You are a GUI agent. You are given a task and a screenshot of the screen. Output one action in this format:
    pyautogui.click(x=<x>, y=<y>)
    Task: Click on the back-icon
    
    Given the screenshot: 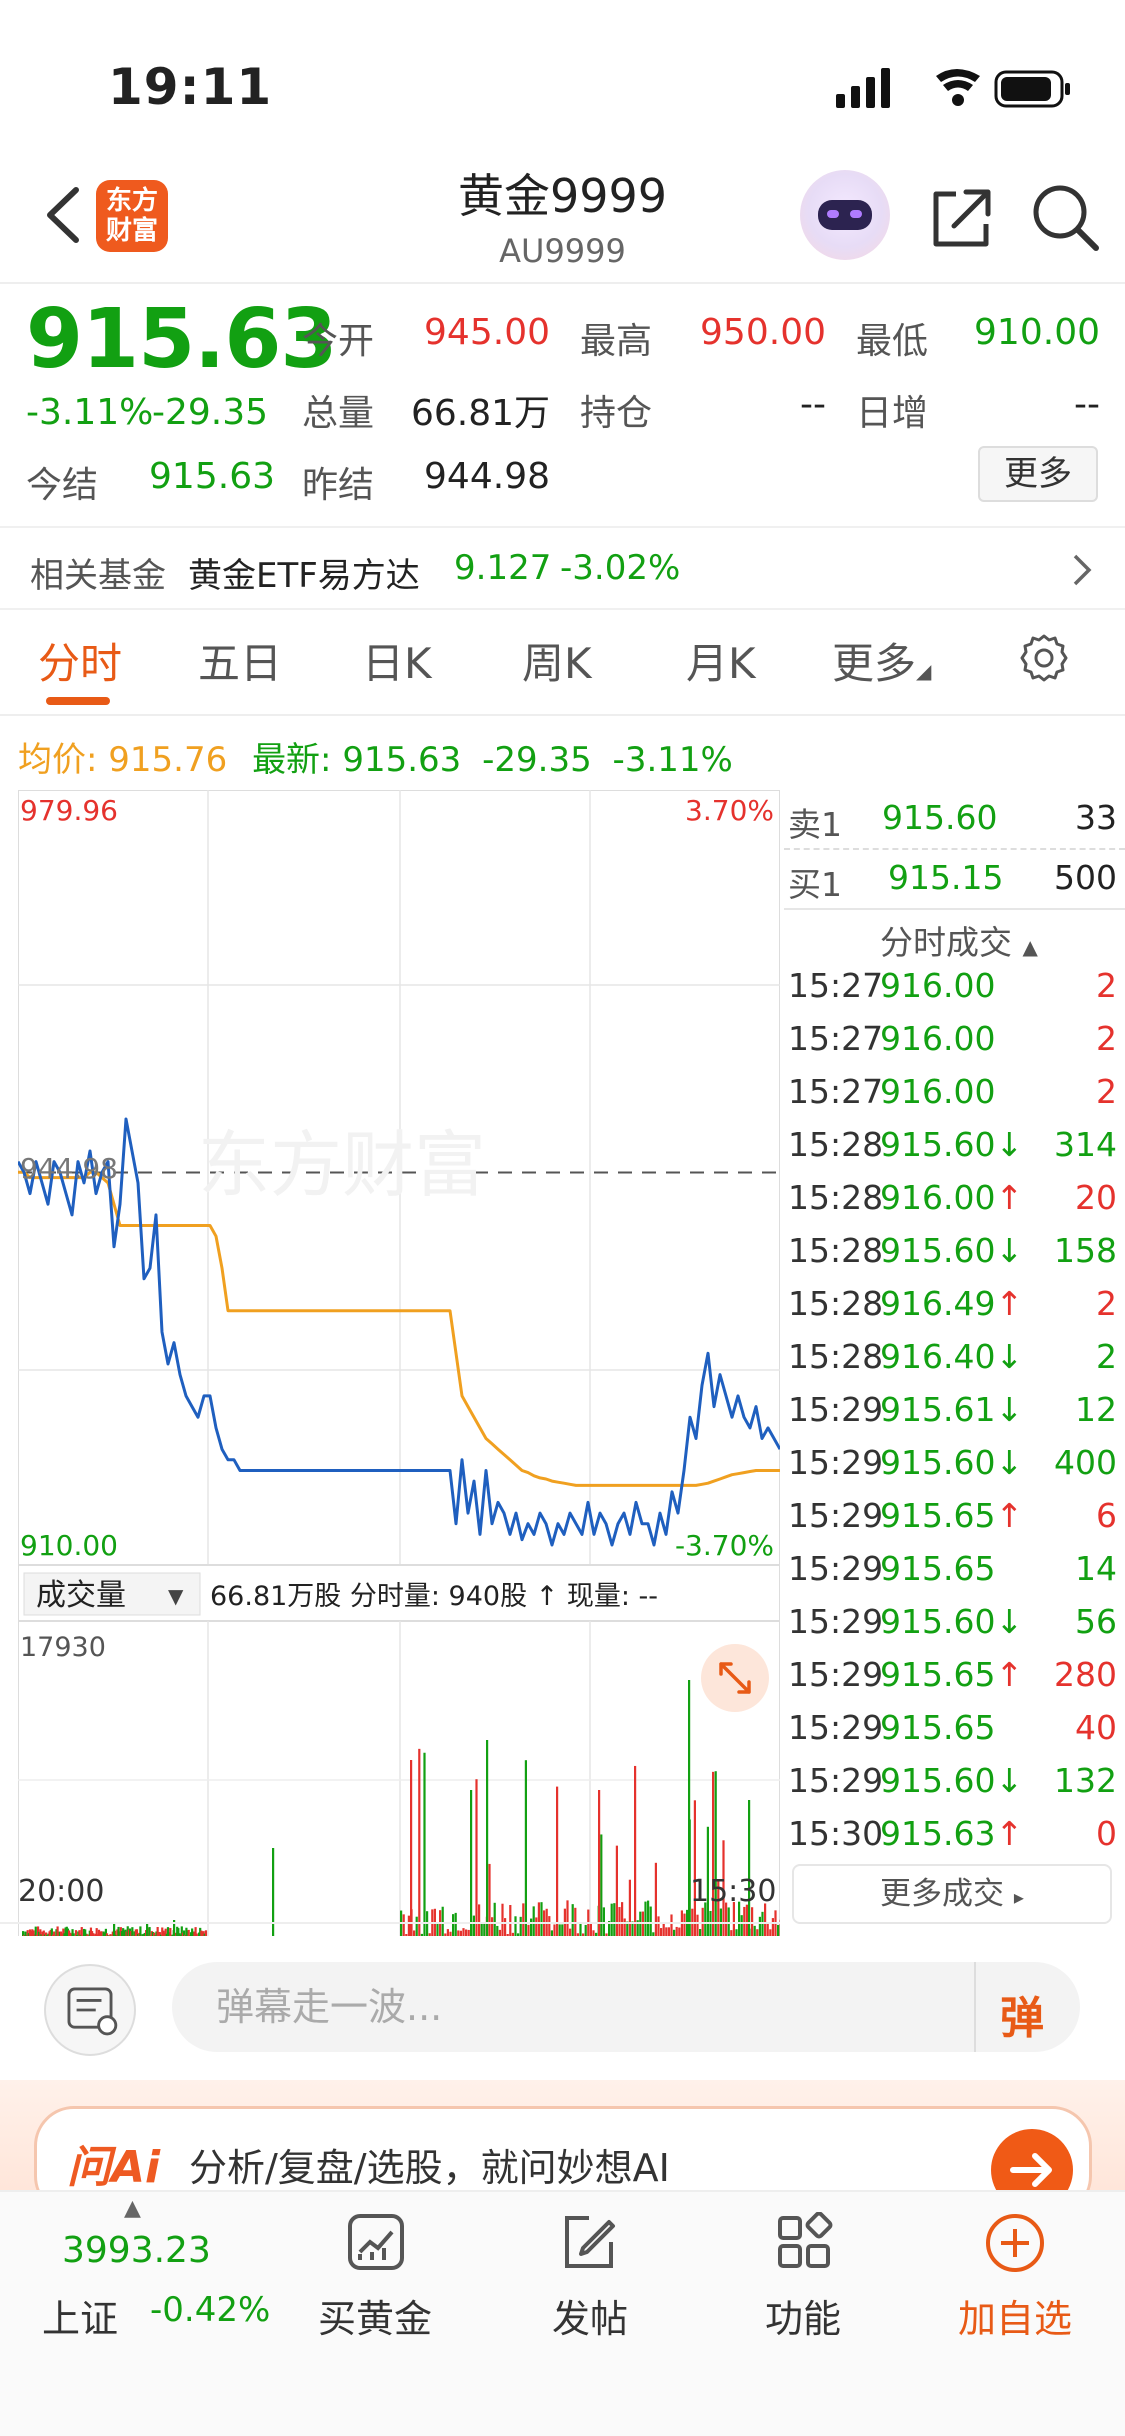 What is the action you would take?
    pyautogui.click(x=66, y=215)
    